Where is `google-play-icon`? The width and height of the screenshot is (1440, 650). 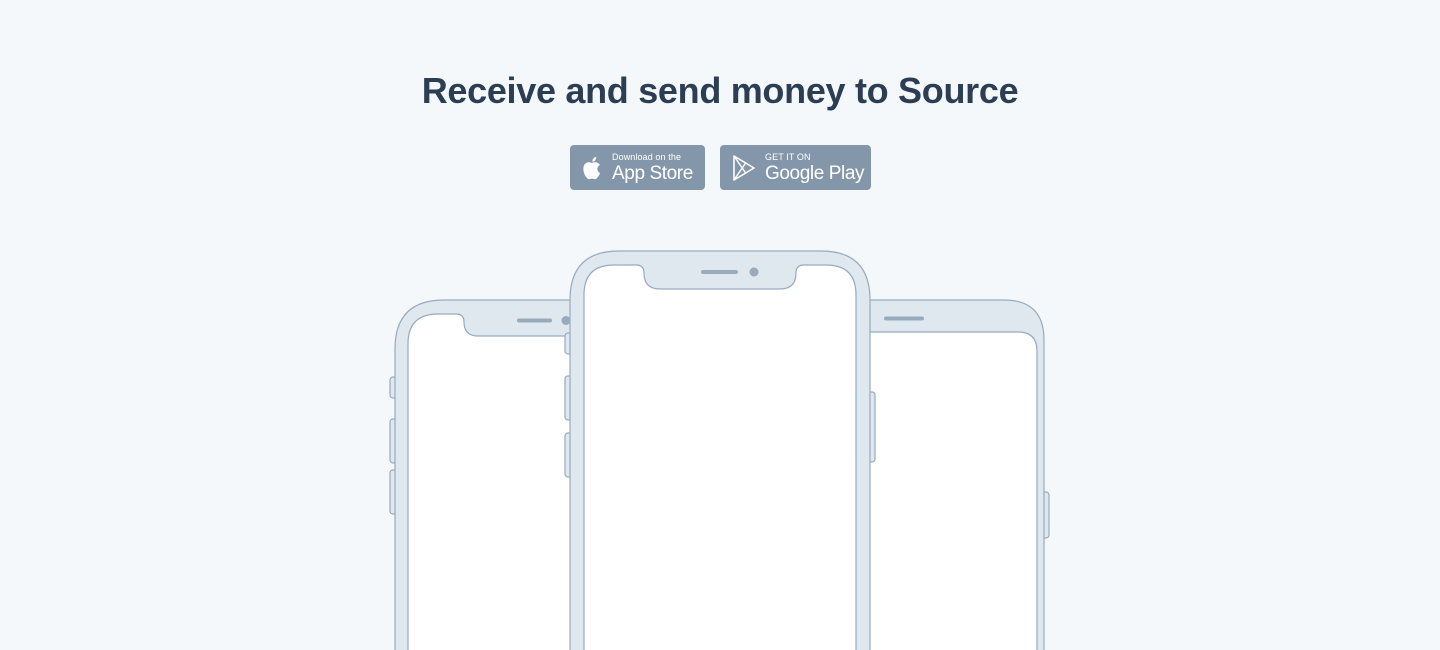
google-play-icon is located at coordinates (744, 167).